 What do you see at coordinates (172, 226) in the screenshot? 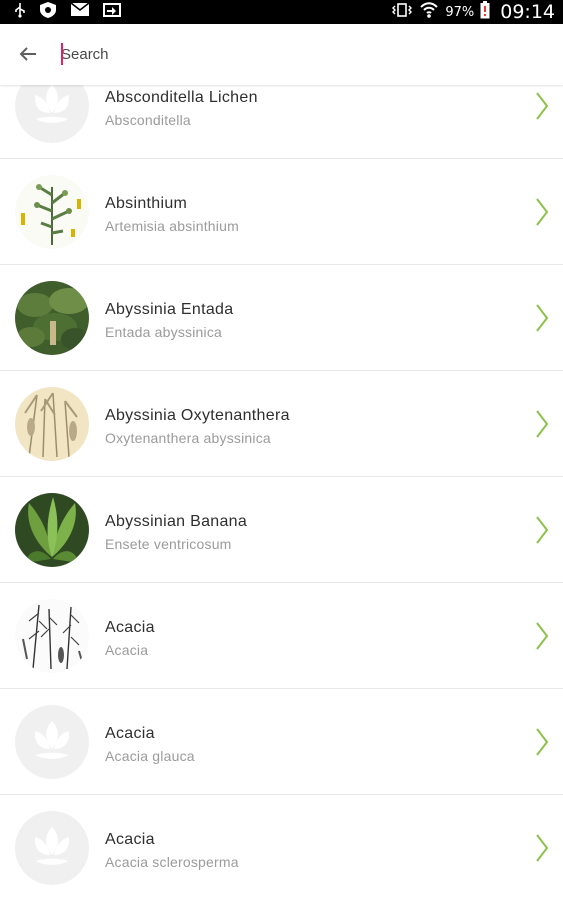
I see `plant-scientific-name: Artemisia absinthium` at bounding box center [172, 226].